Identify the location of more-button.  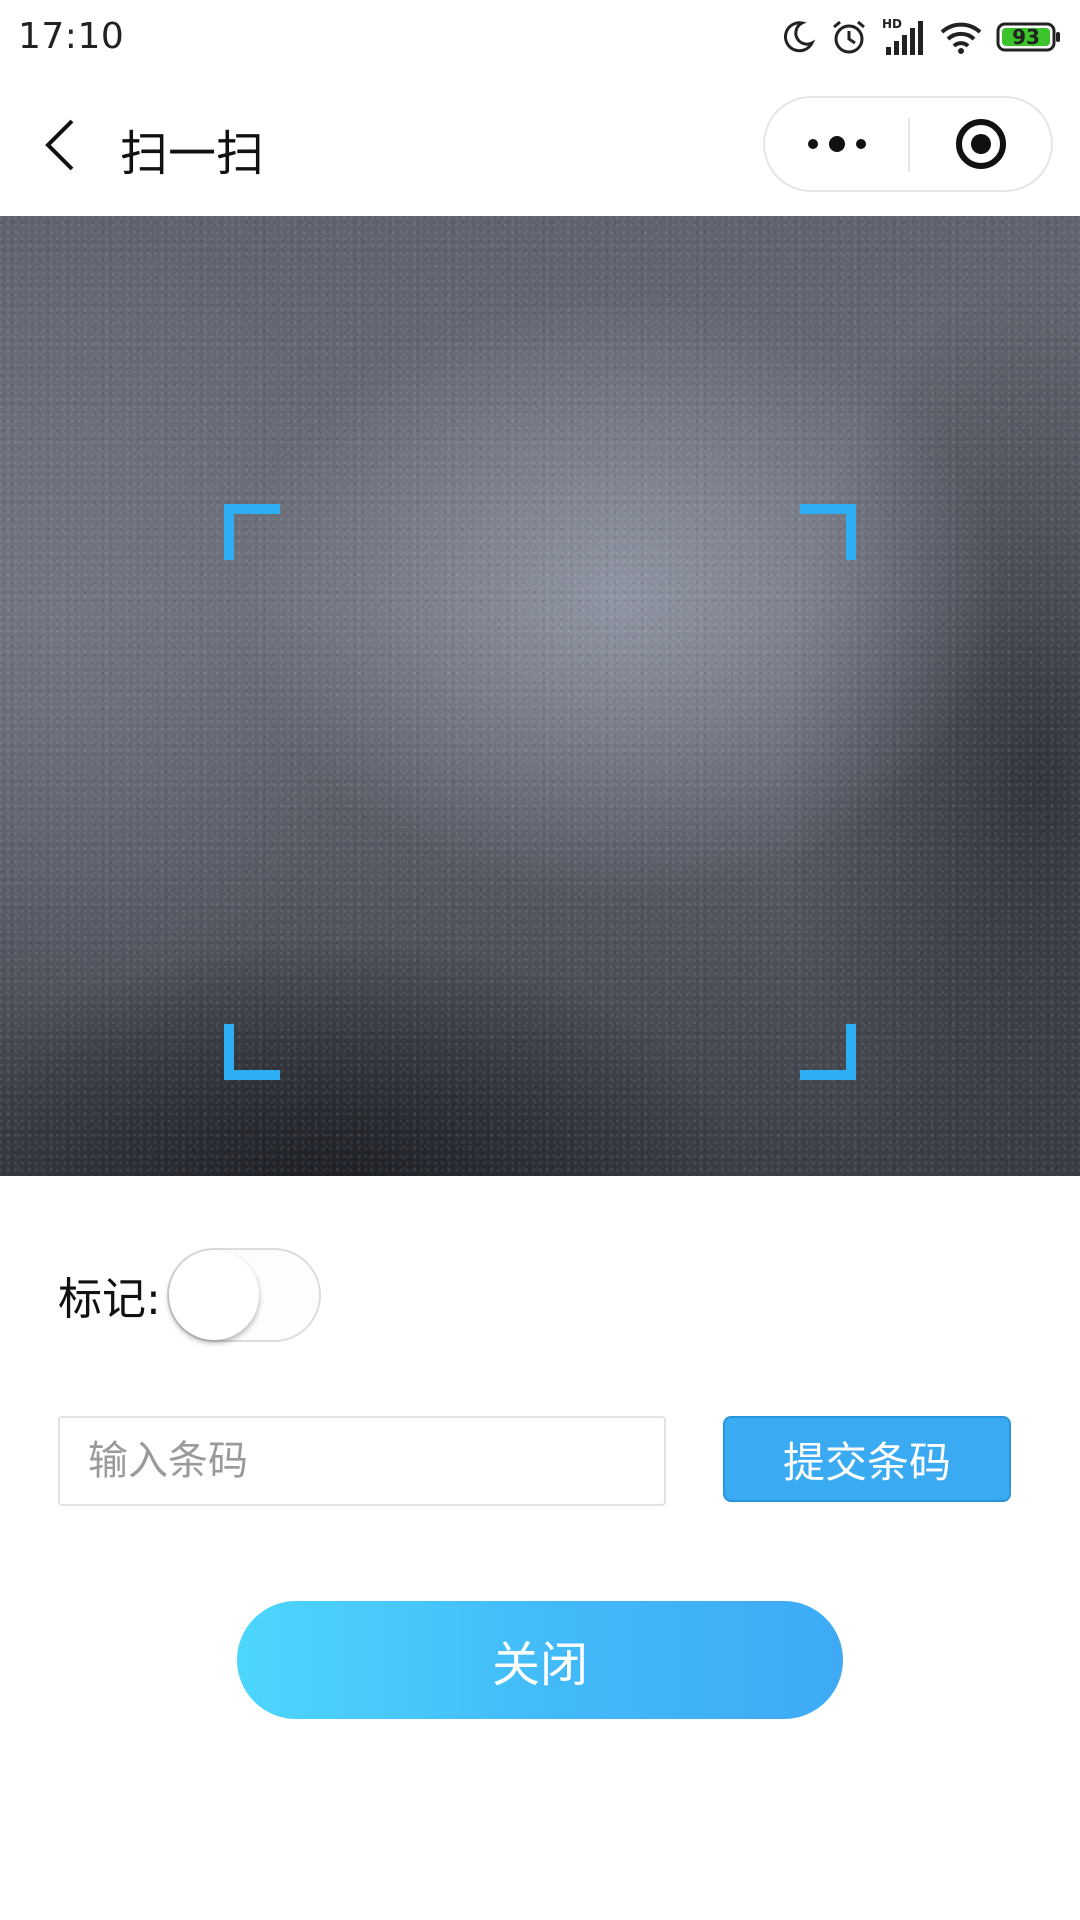
(836, 144).